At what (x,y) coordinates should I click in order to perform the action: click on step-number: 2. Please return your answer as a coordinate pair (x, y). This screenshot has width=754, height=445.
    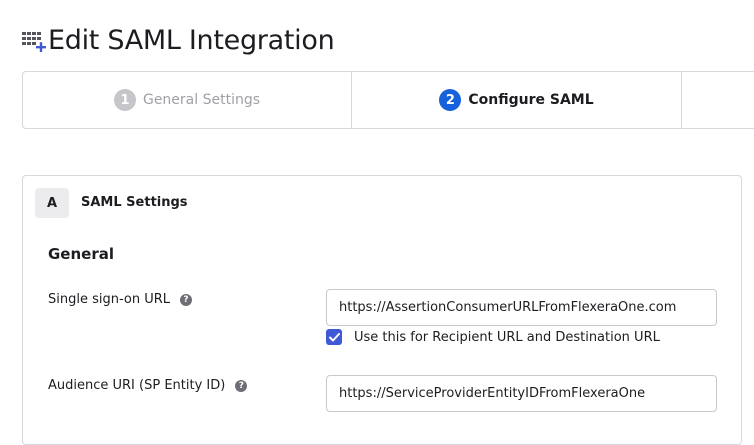
    Looking at the image, I should click on (450, 100).